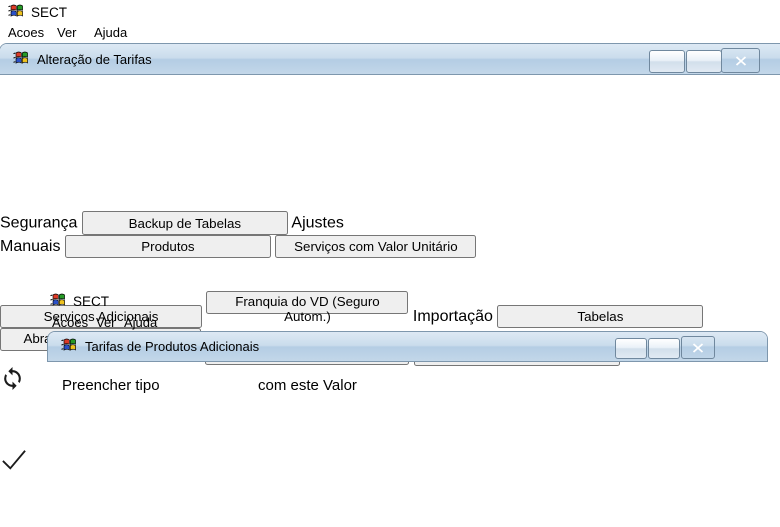 Image resolution: width=780 pixels, height=527 pixels. I want to click on tabelas-button: Tabelas, so click(600, 316).